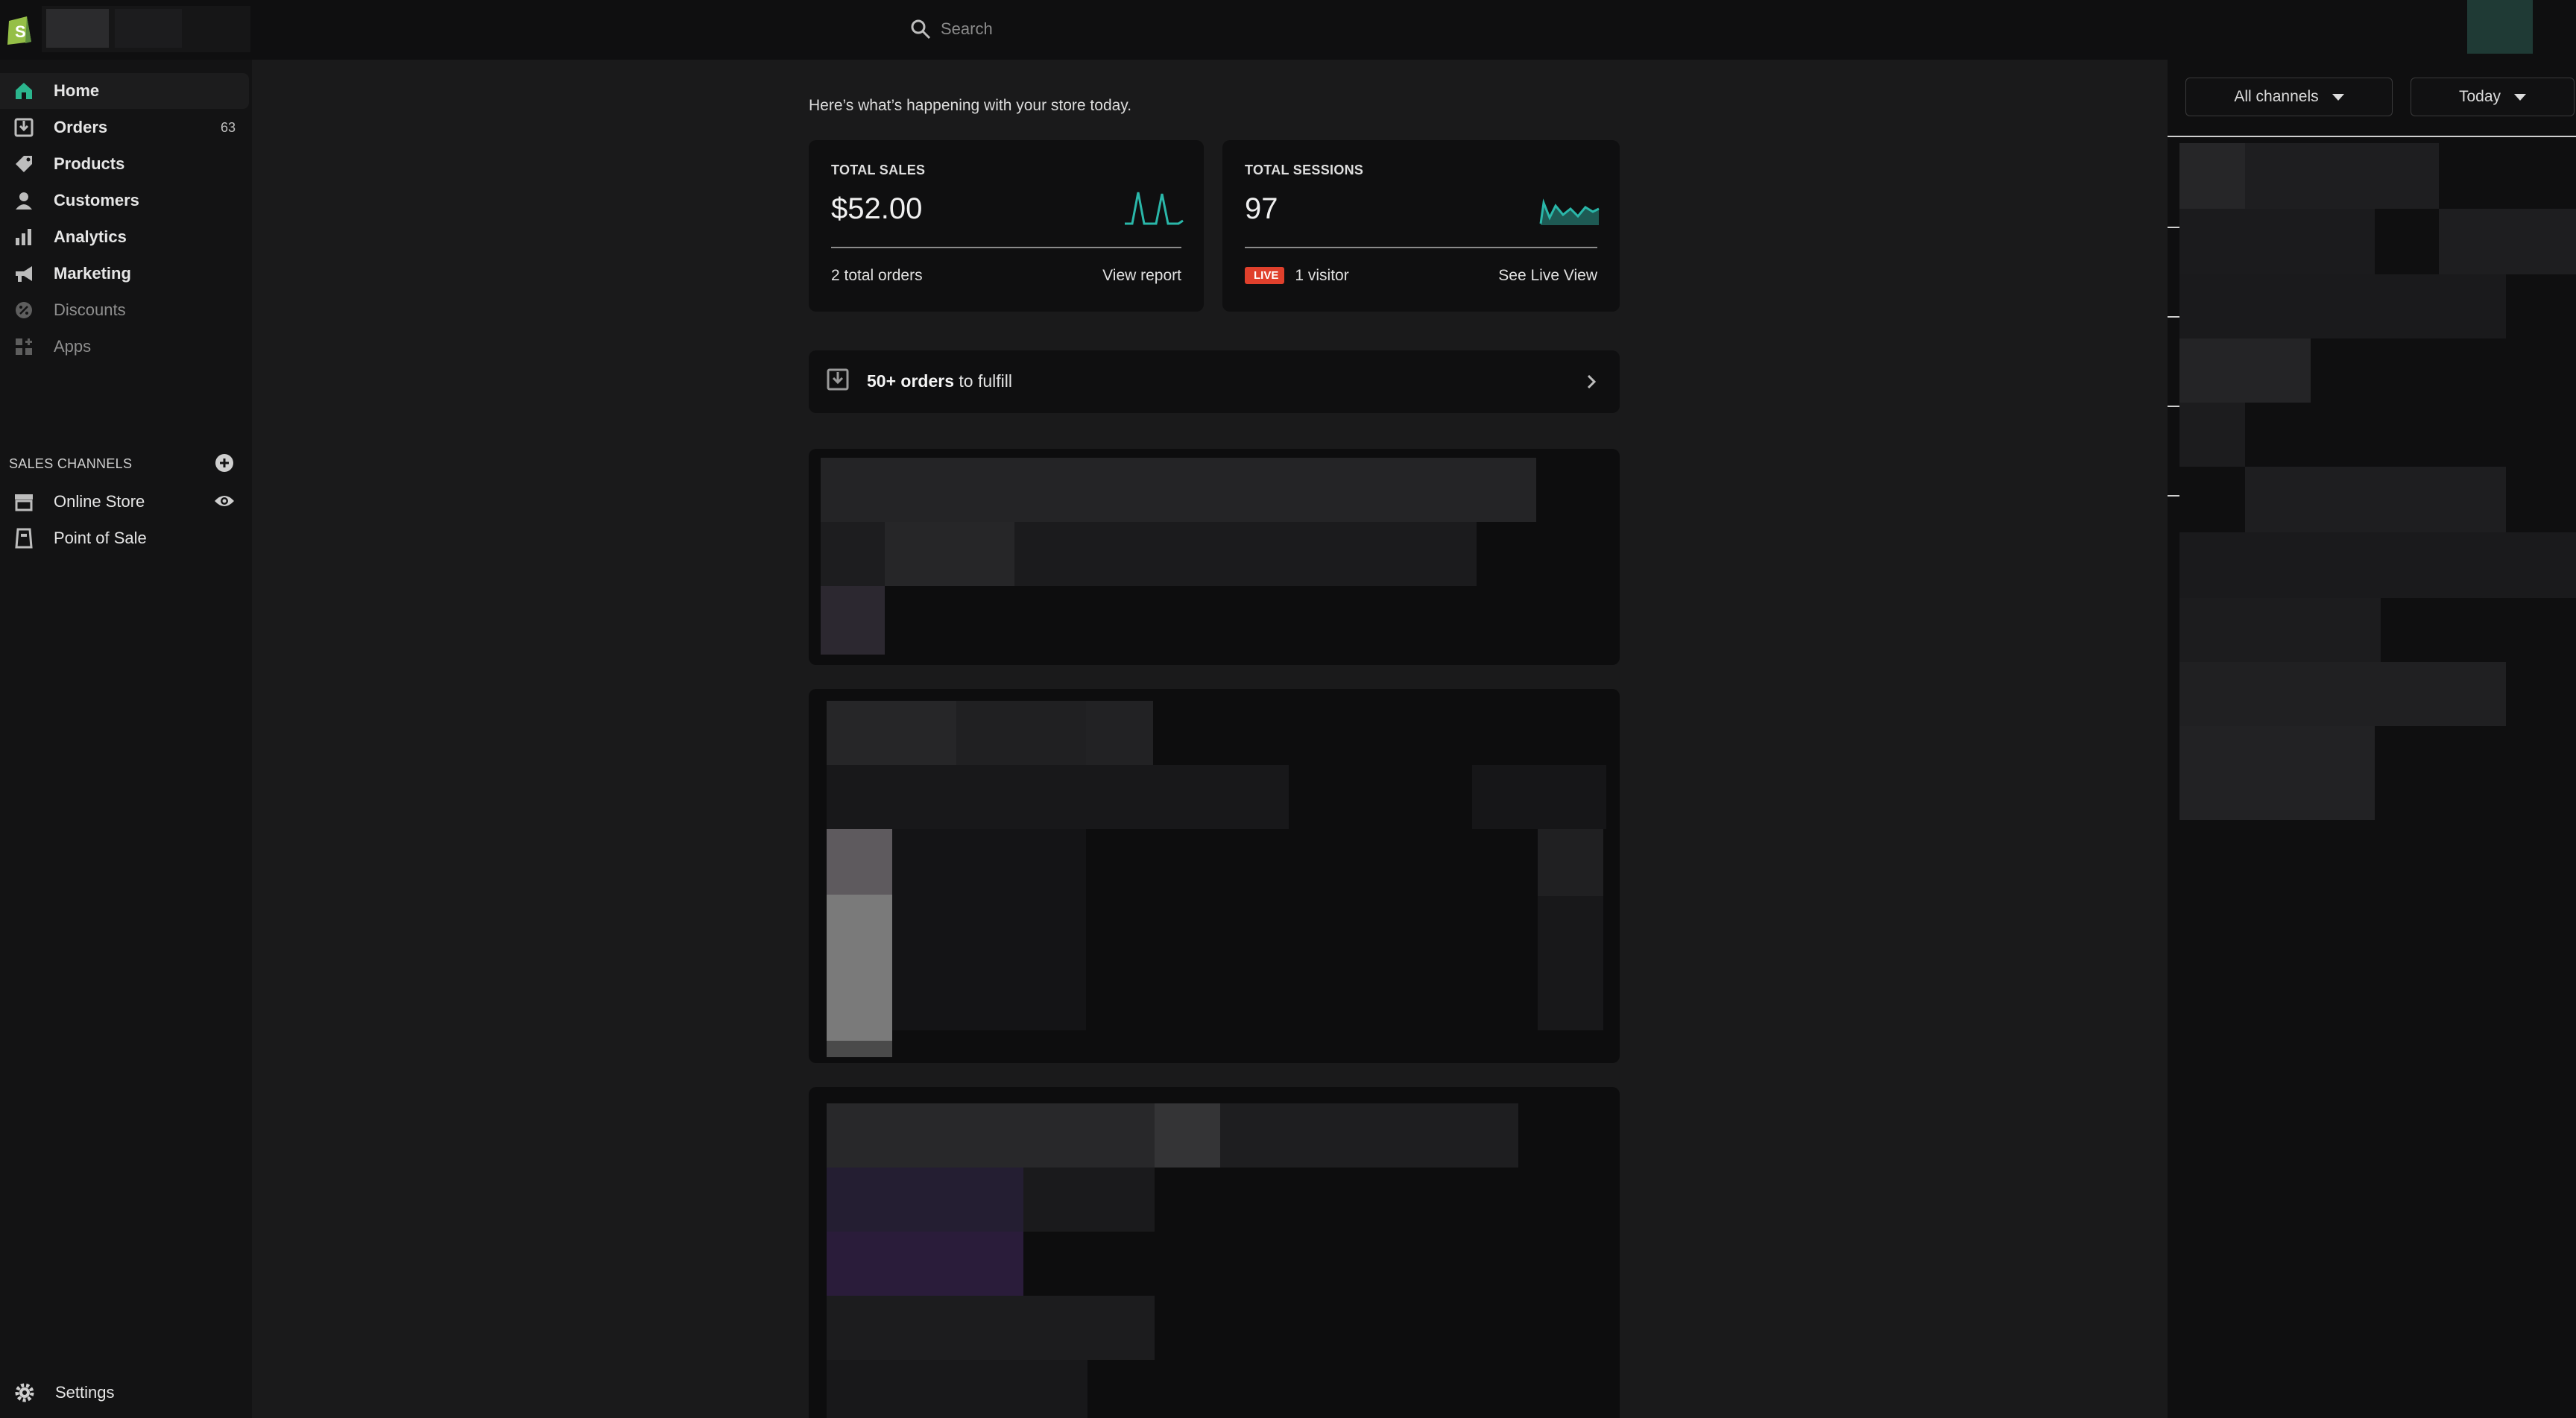 The image size is (2576, 1418). I want to click on total-sessions-value: 97, so click(1261, 208).